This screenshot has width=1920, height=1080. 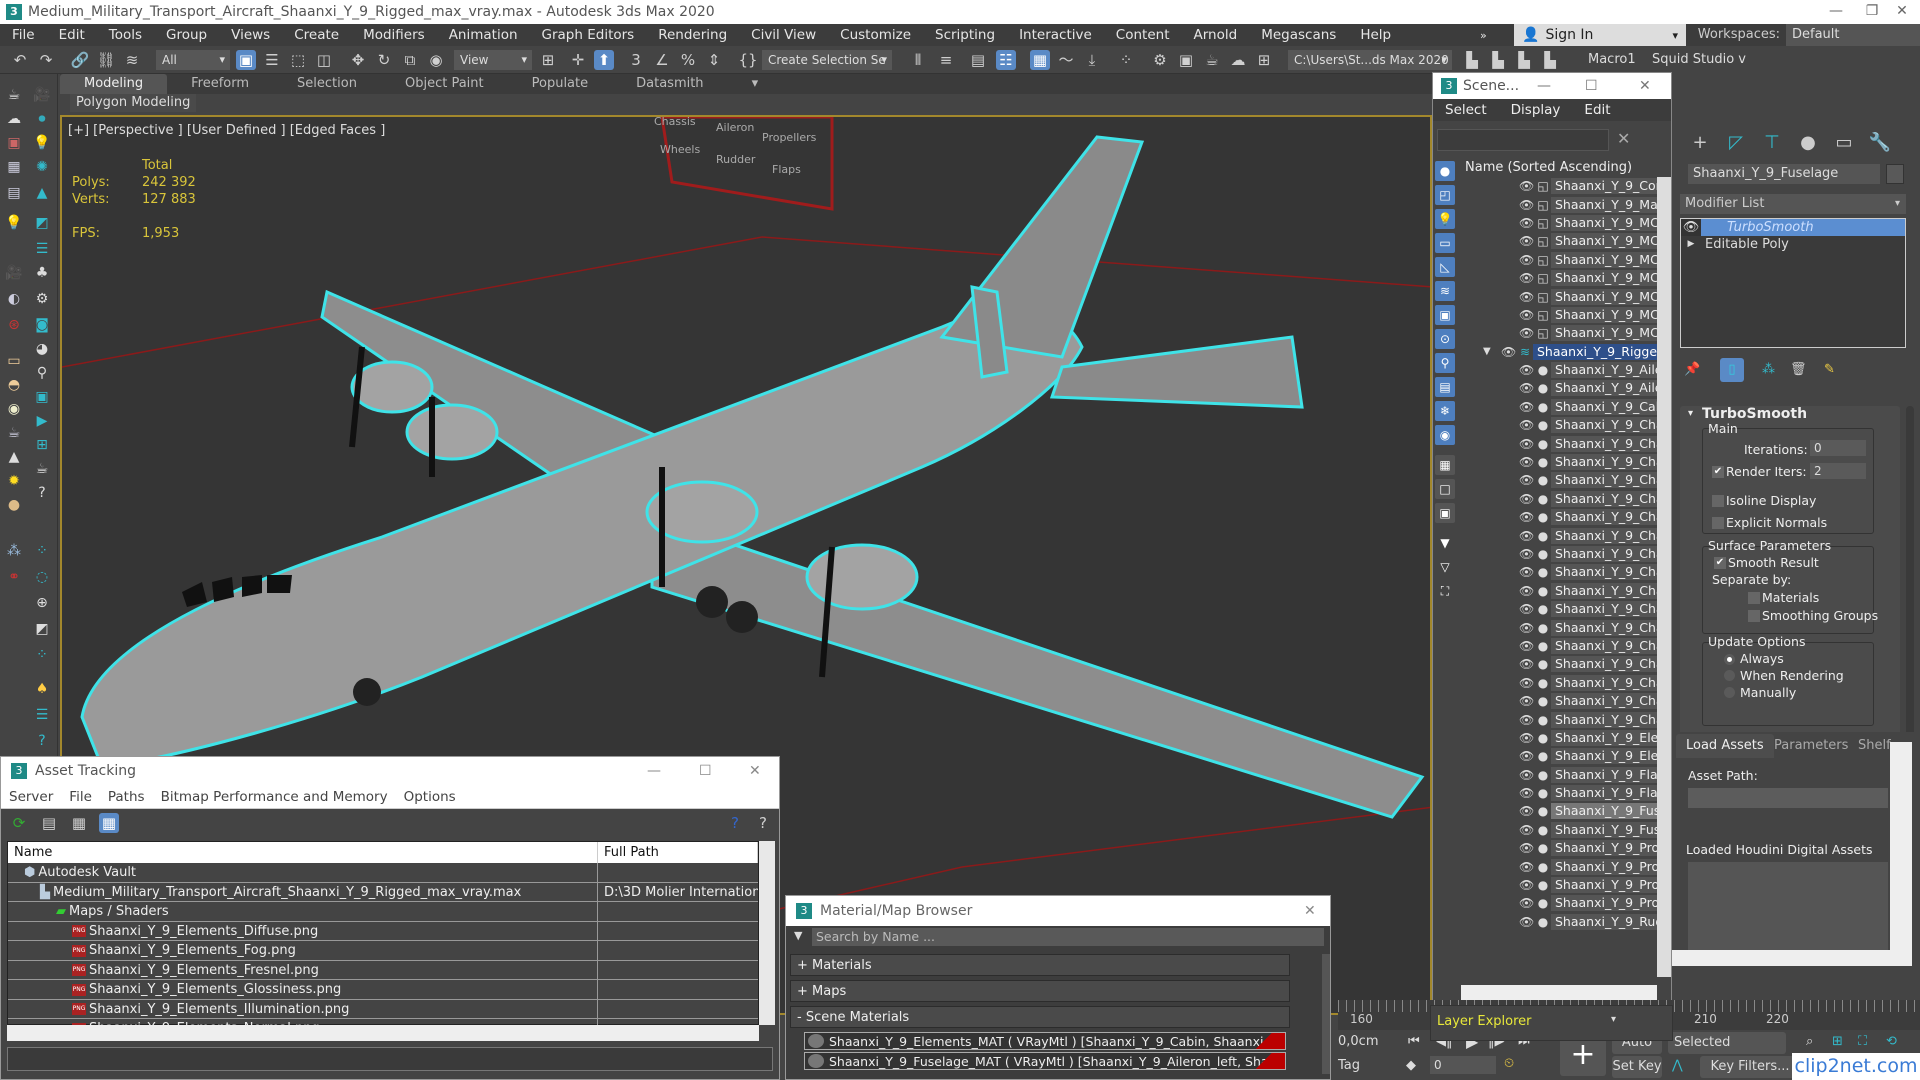 What do you see at coordinates (42, 603) in the screenshot?
I see `zoom-region-icon: ⊕` at bounding box center [42, 603].